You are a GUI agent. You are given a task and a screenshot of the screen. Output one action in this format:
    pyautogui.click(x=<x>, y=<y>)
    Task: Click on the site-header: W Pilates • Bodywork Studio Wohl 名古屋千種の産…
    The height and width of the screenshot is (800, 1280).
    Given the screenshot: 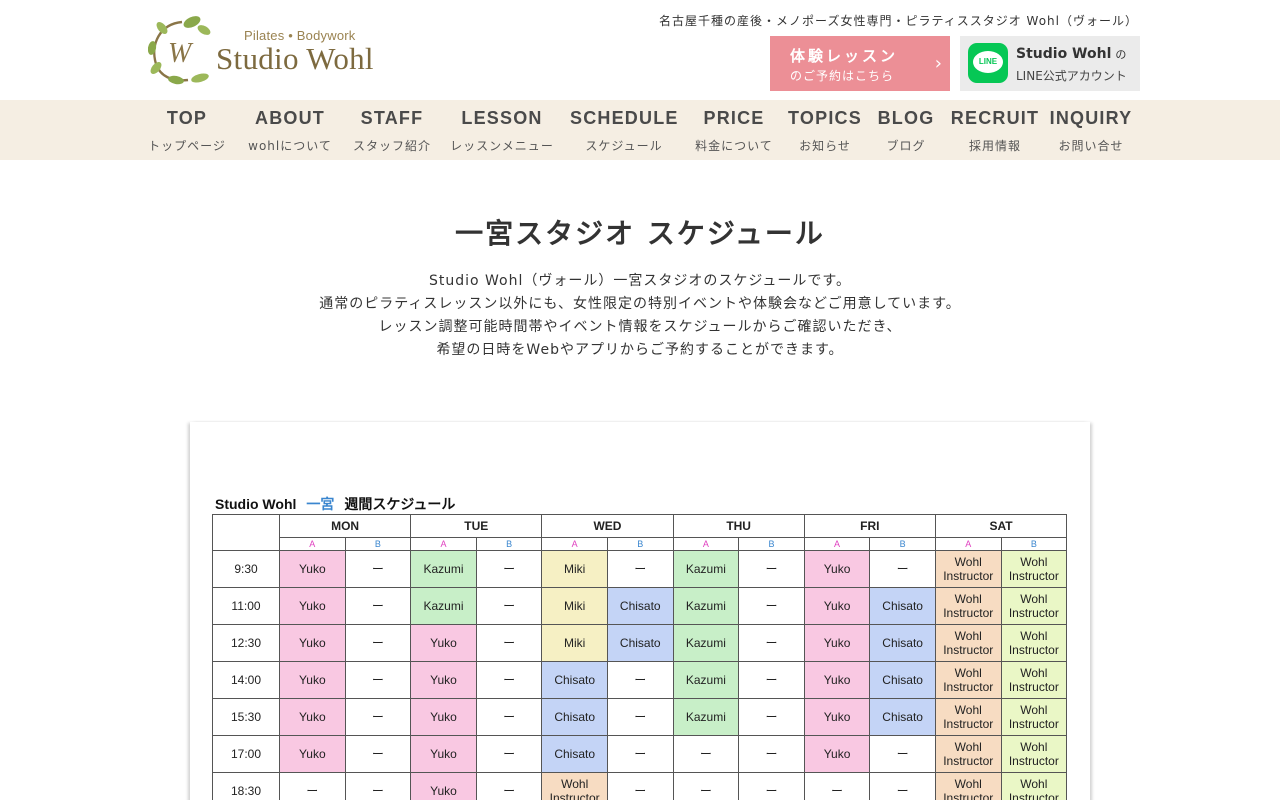 What is the action you would take?
    pyautogui.click(x=640, y=50)
    